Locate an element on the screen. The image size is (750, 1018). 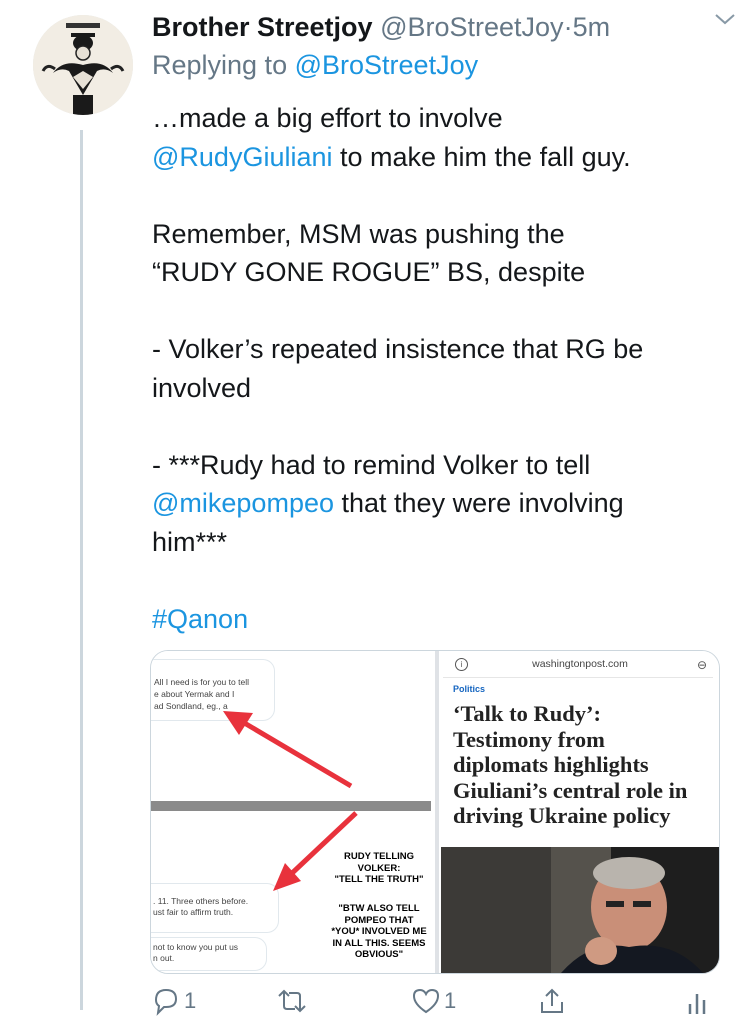
author-name: Brother Streetjoy is located at coordinates (262, 27).